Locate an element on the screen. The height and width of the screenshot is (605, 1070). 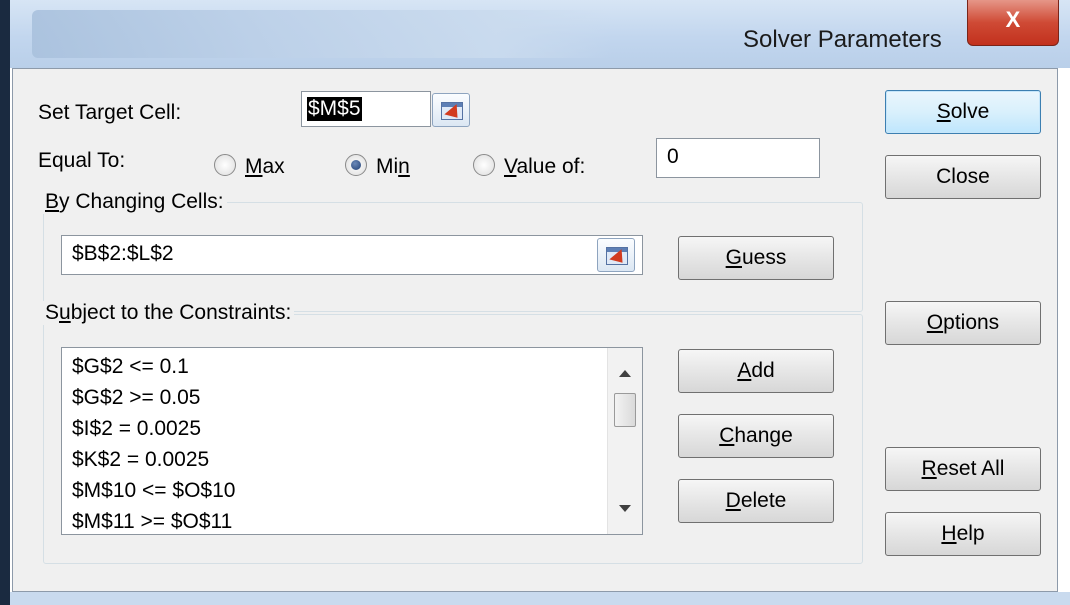
scroll-thumb is located at coordinates (625, 410).